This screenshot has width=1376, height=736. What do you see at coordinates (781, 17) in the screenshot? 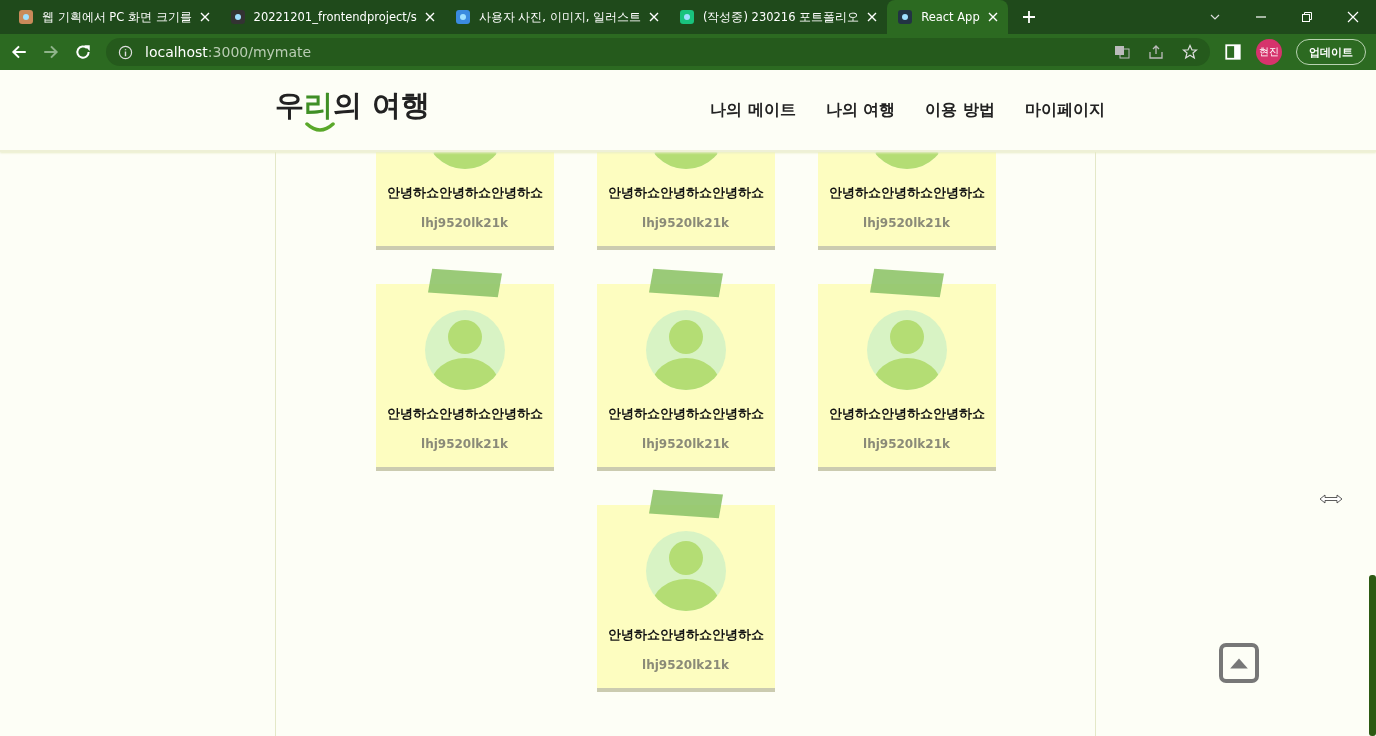
I see `tab-title: (작성중) 230216 포트폴리오` at bounding box center [781, 17].